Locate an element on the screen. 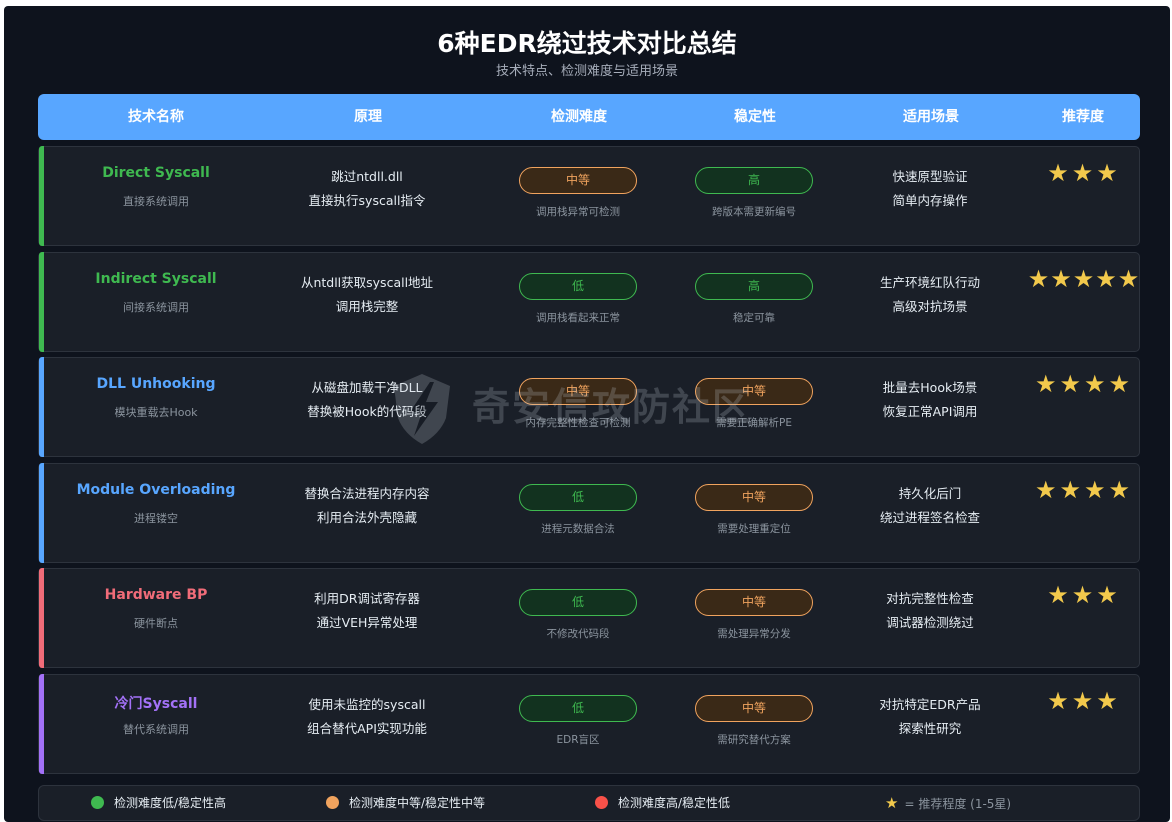  principle-line-1: 利用DR调试寄存器 is located at coordinates (367, 598).